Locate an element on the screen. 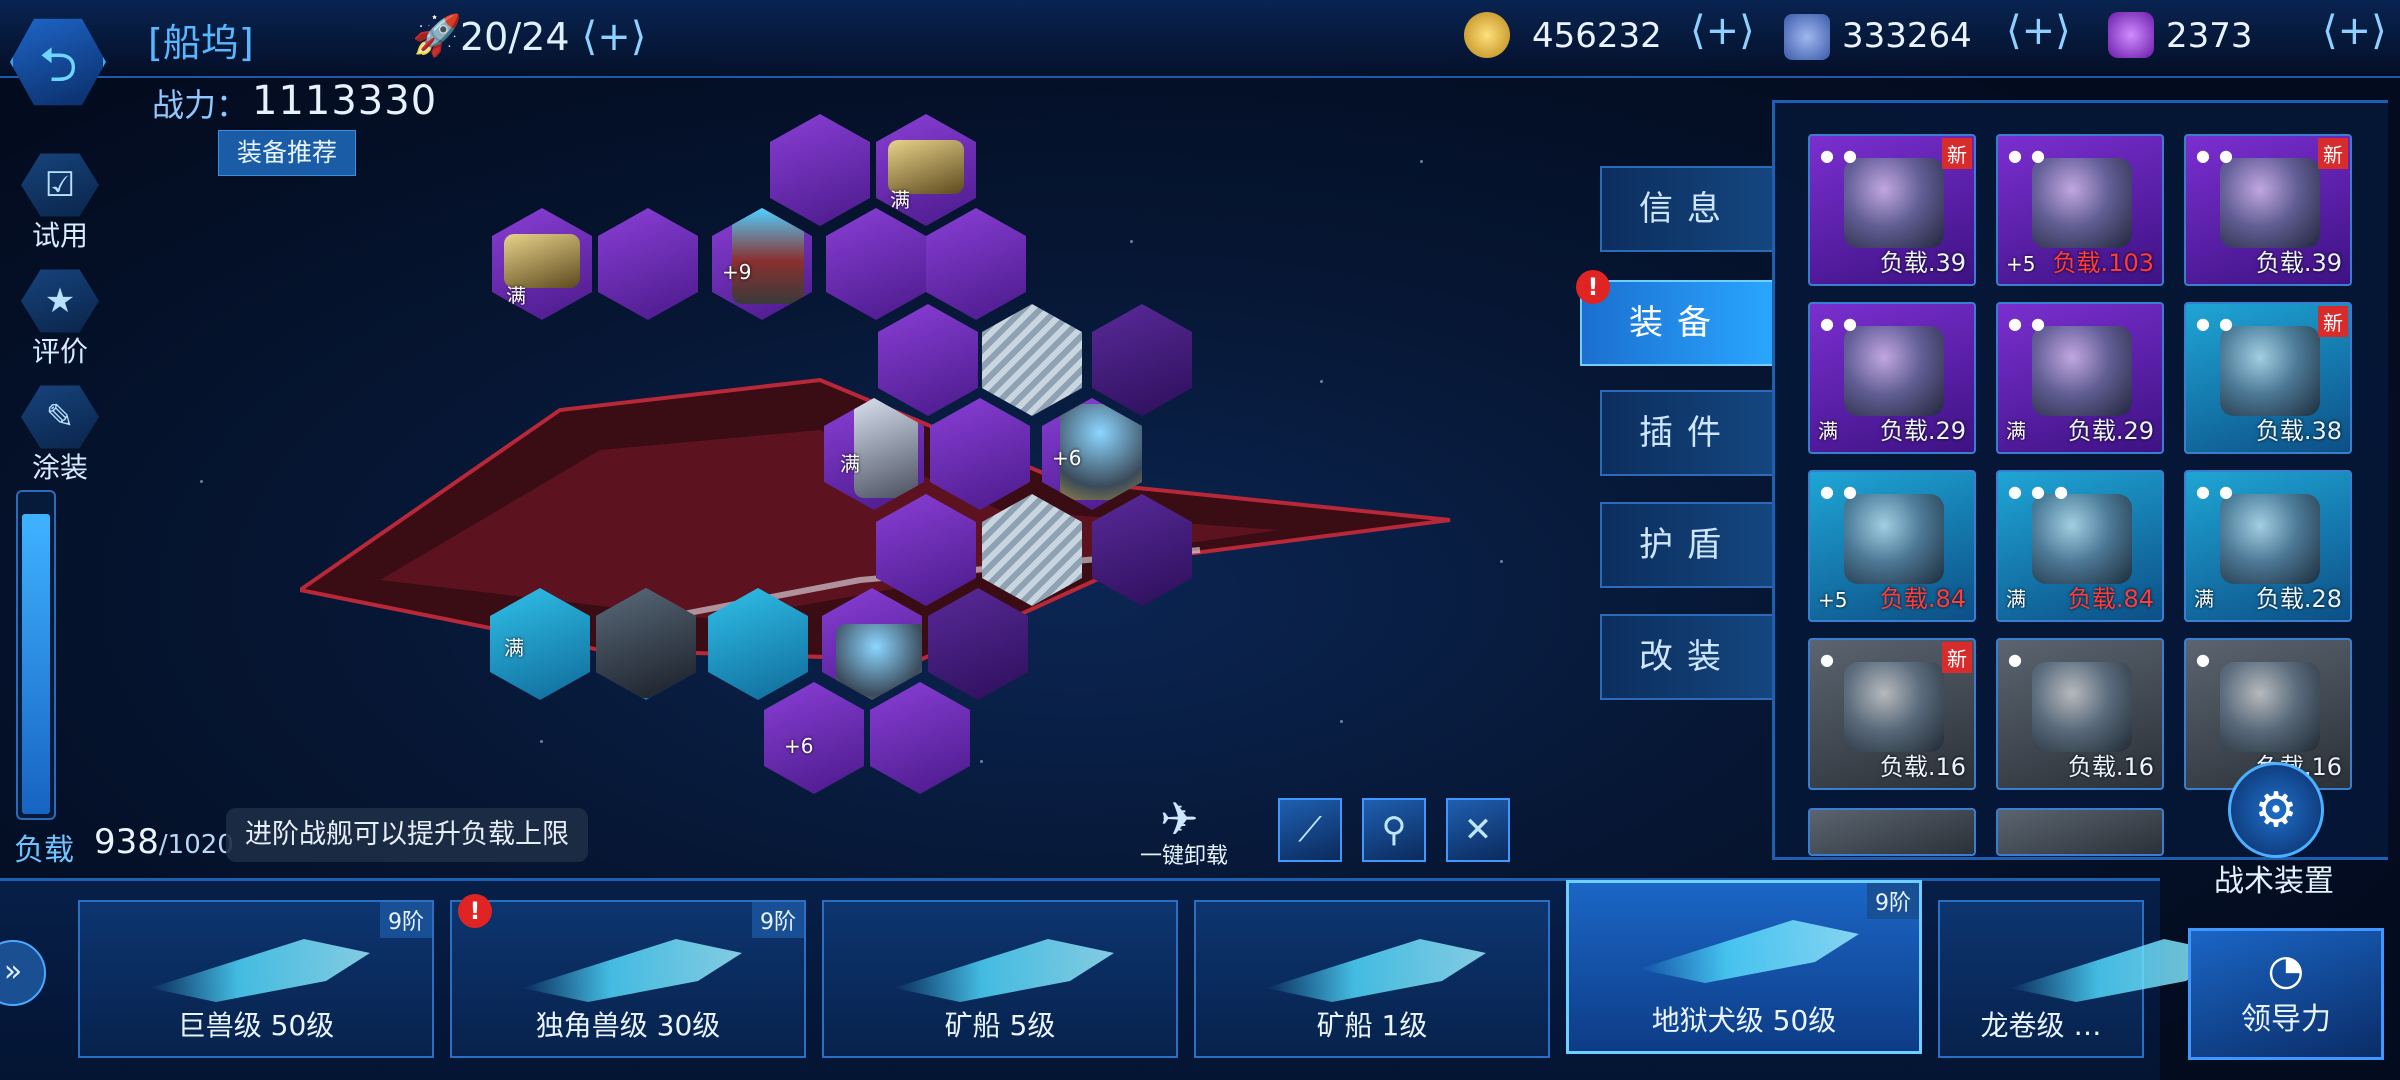  load-cost: 负载.16 is located at coordinates (1922, 767).